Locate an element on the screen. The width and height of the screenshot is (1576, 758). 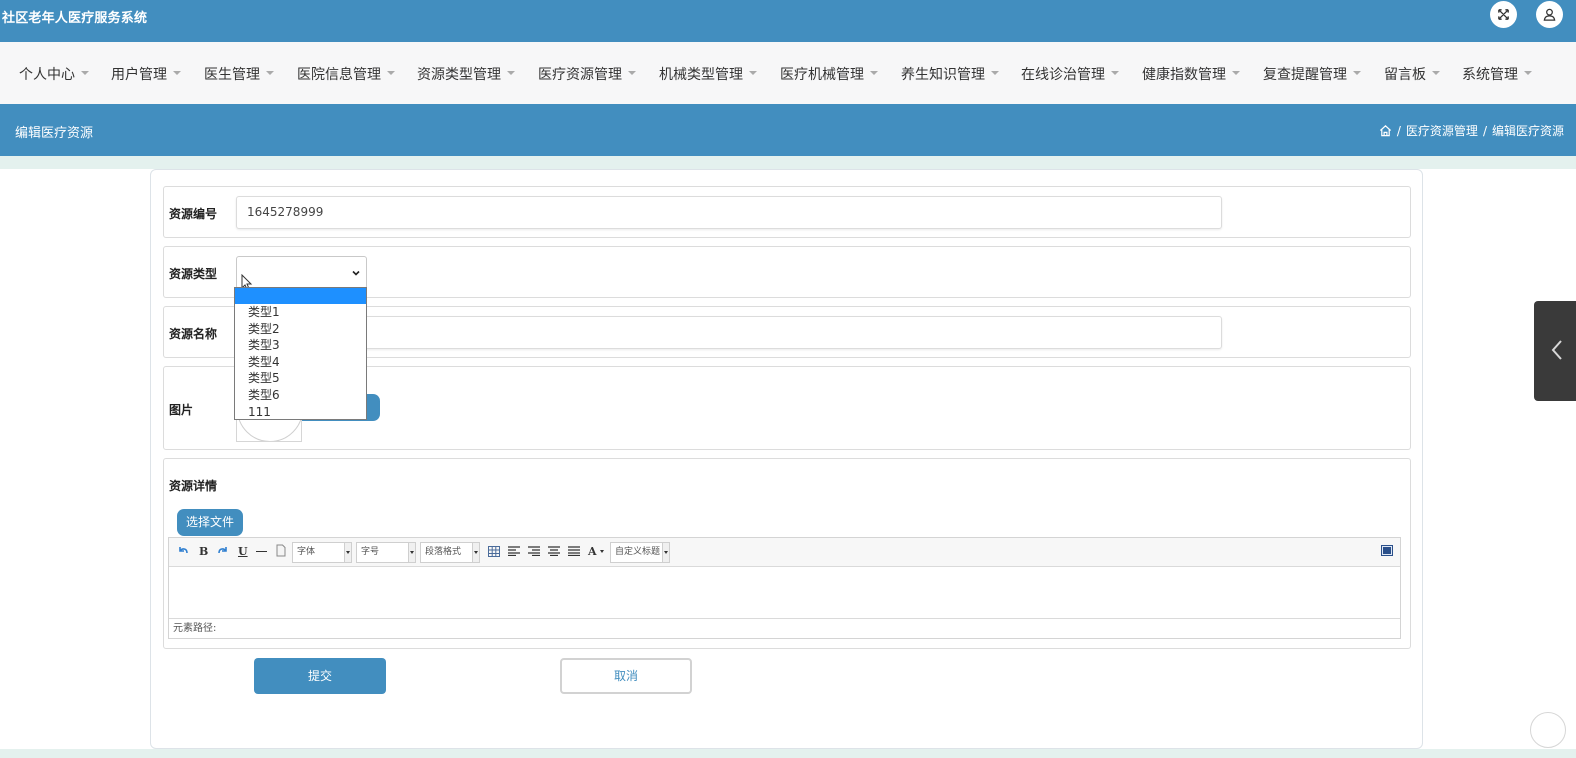
nav-item-health-knowledge: 养生知识管理 is located at coordinates (950, 74).